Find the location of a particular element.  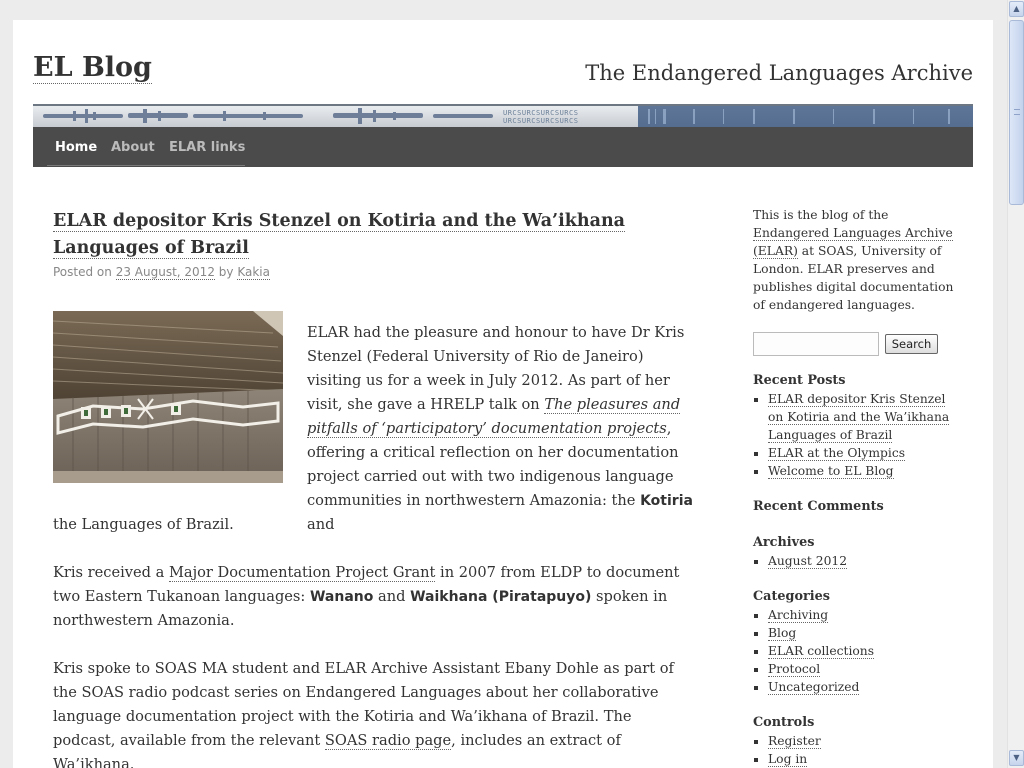

vertical-scrollbar: ▲ ▼ is located at coordinates (1015, 384).